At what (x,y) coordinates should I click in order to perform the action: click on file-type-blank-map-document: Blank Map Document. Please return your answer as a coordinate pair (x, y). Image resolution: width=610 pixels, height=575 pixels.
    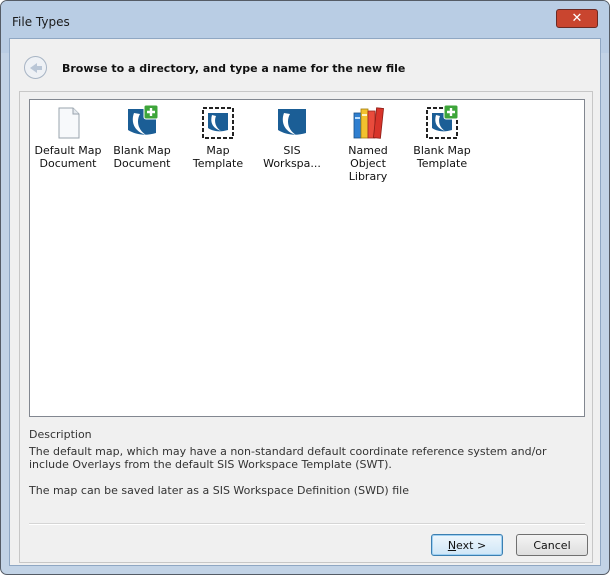
    Looking at the image, I should click on (142, 137).